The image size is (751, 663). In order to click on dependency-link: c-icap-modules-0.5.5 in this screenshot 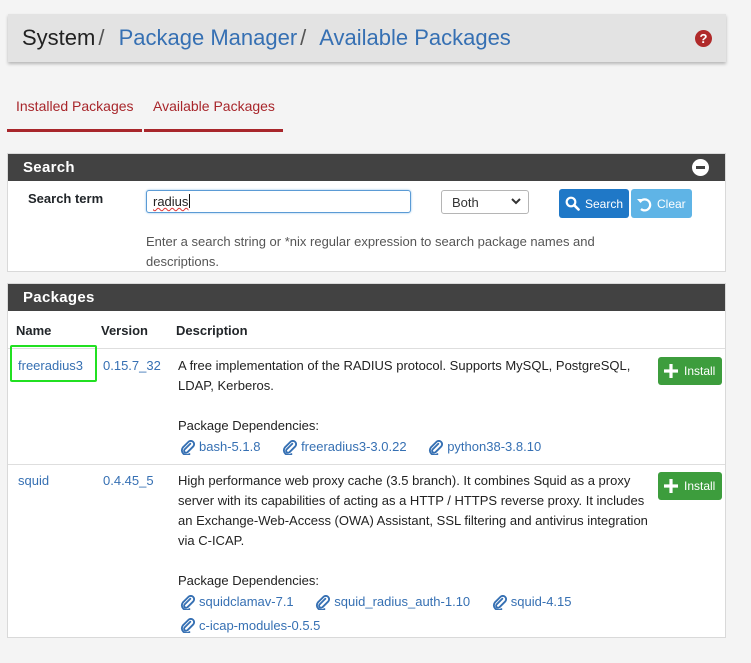, I will do `click(250, 626)`.